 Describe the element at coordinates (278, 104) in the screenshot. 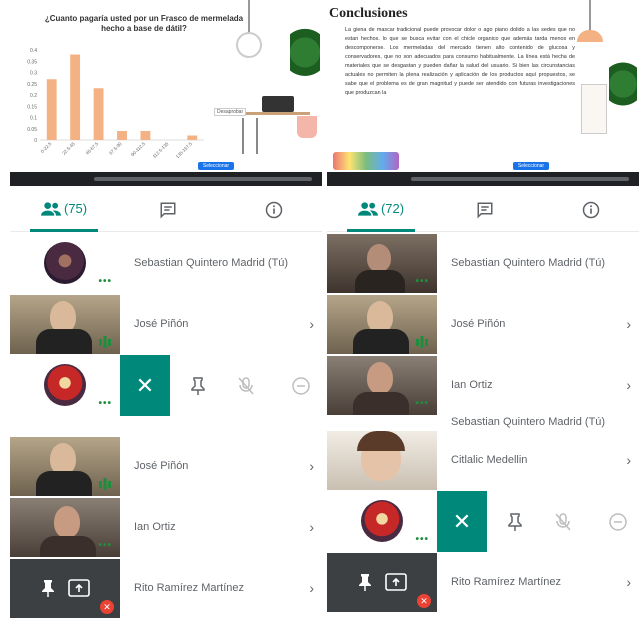

I see `laptop-illustration` at that location.